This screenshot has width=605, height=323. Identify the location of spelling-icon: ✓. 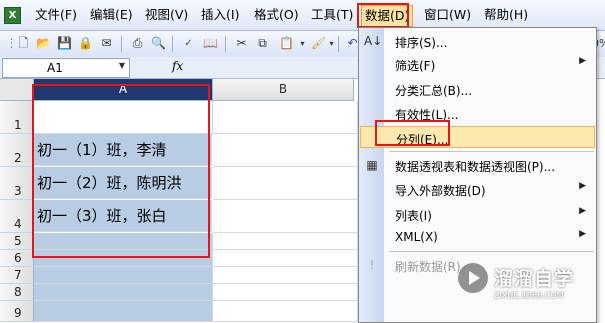
(188, 43).